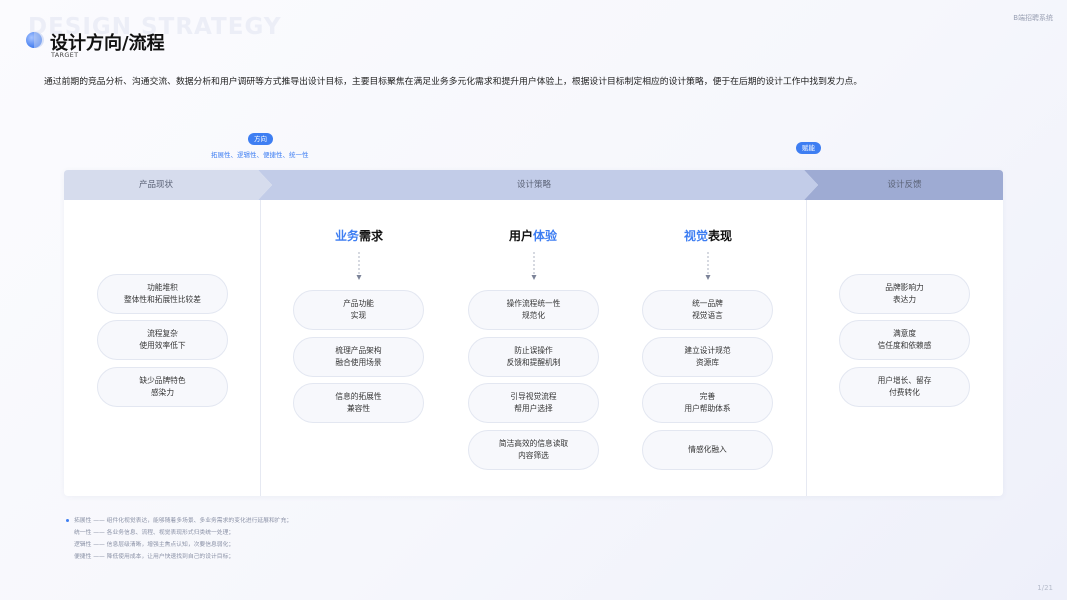 The height and width of the screenshot is (600, 1067). What do you see at coordinates (155, 185) in the screenshot?
I see `band-label-current: 产品现状` at bounding box center [155, 185].